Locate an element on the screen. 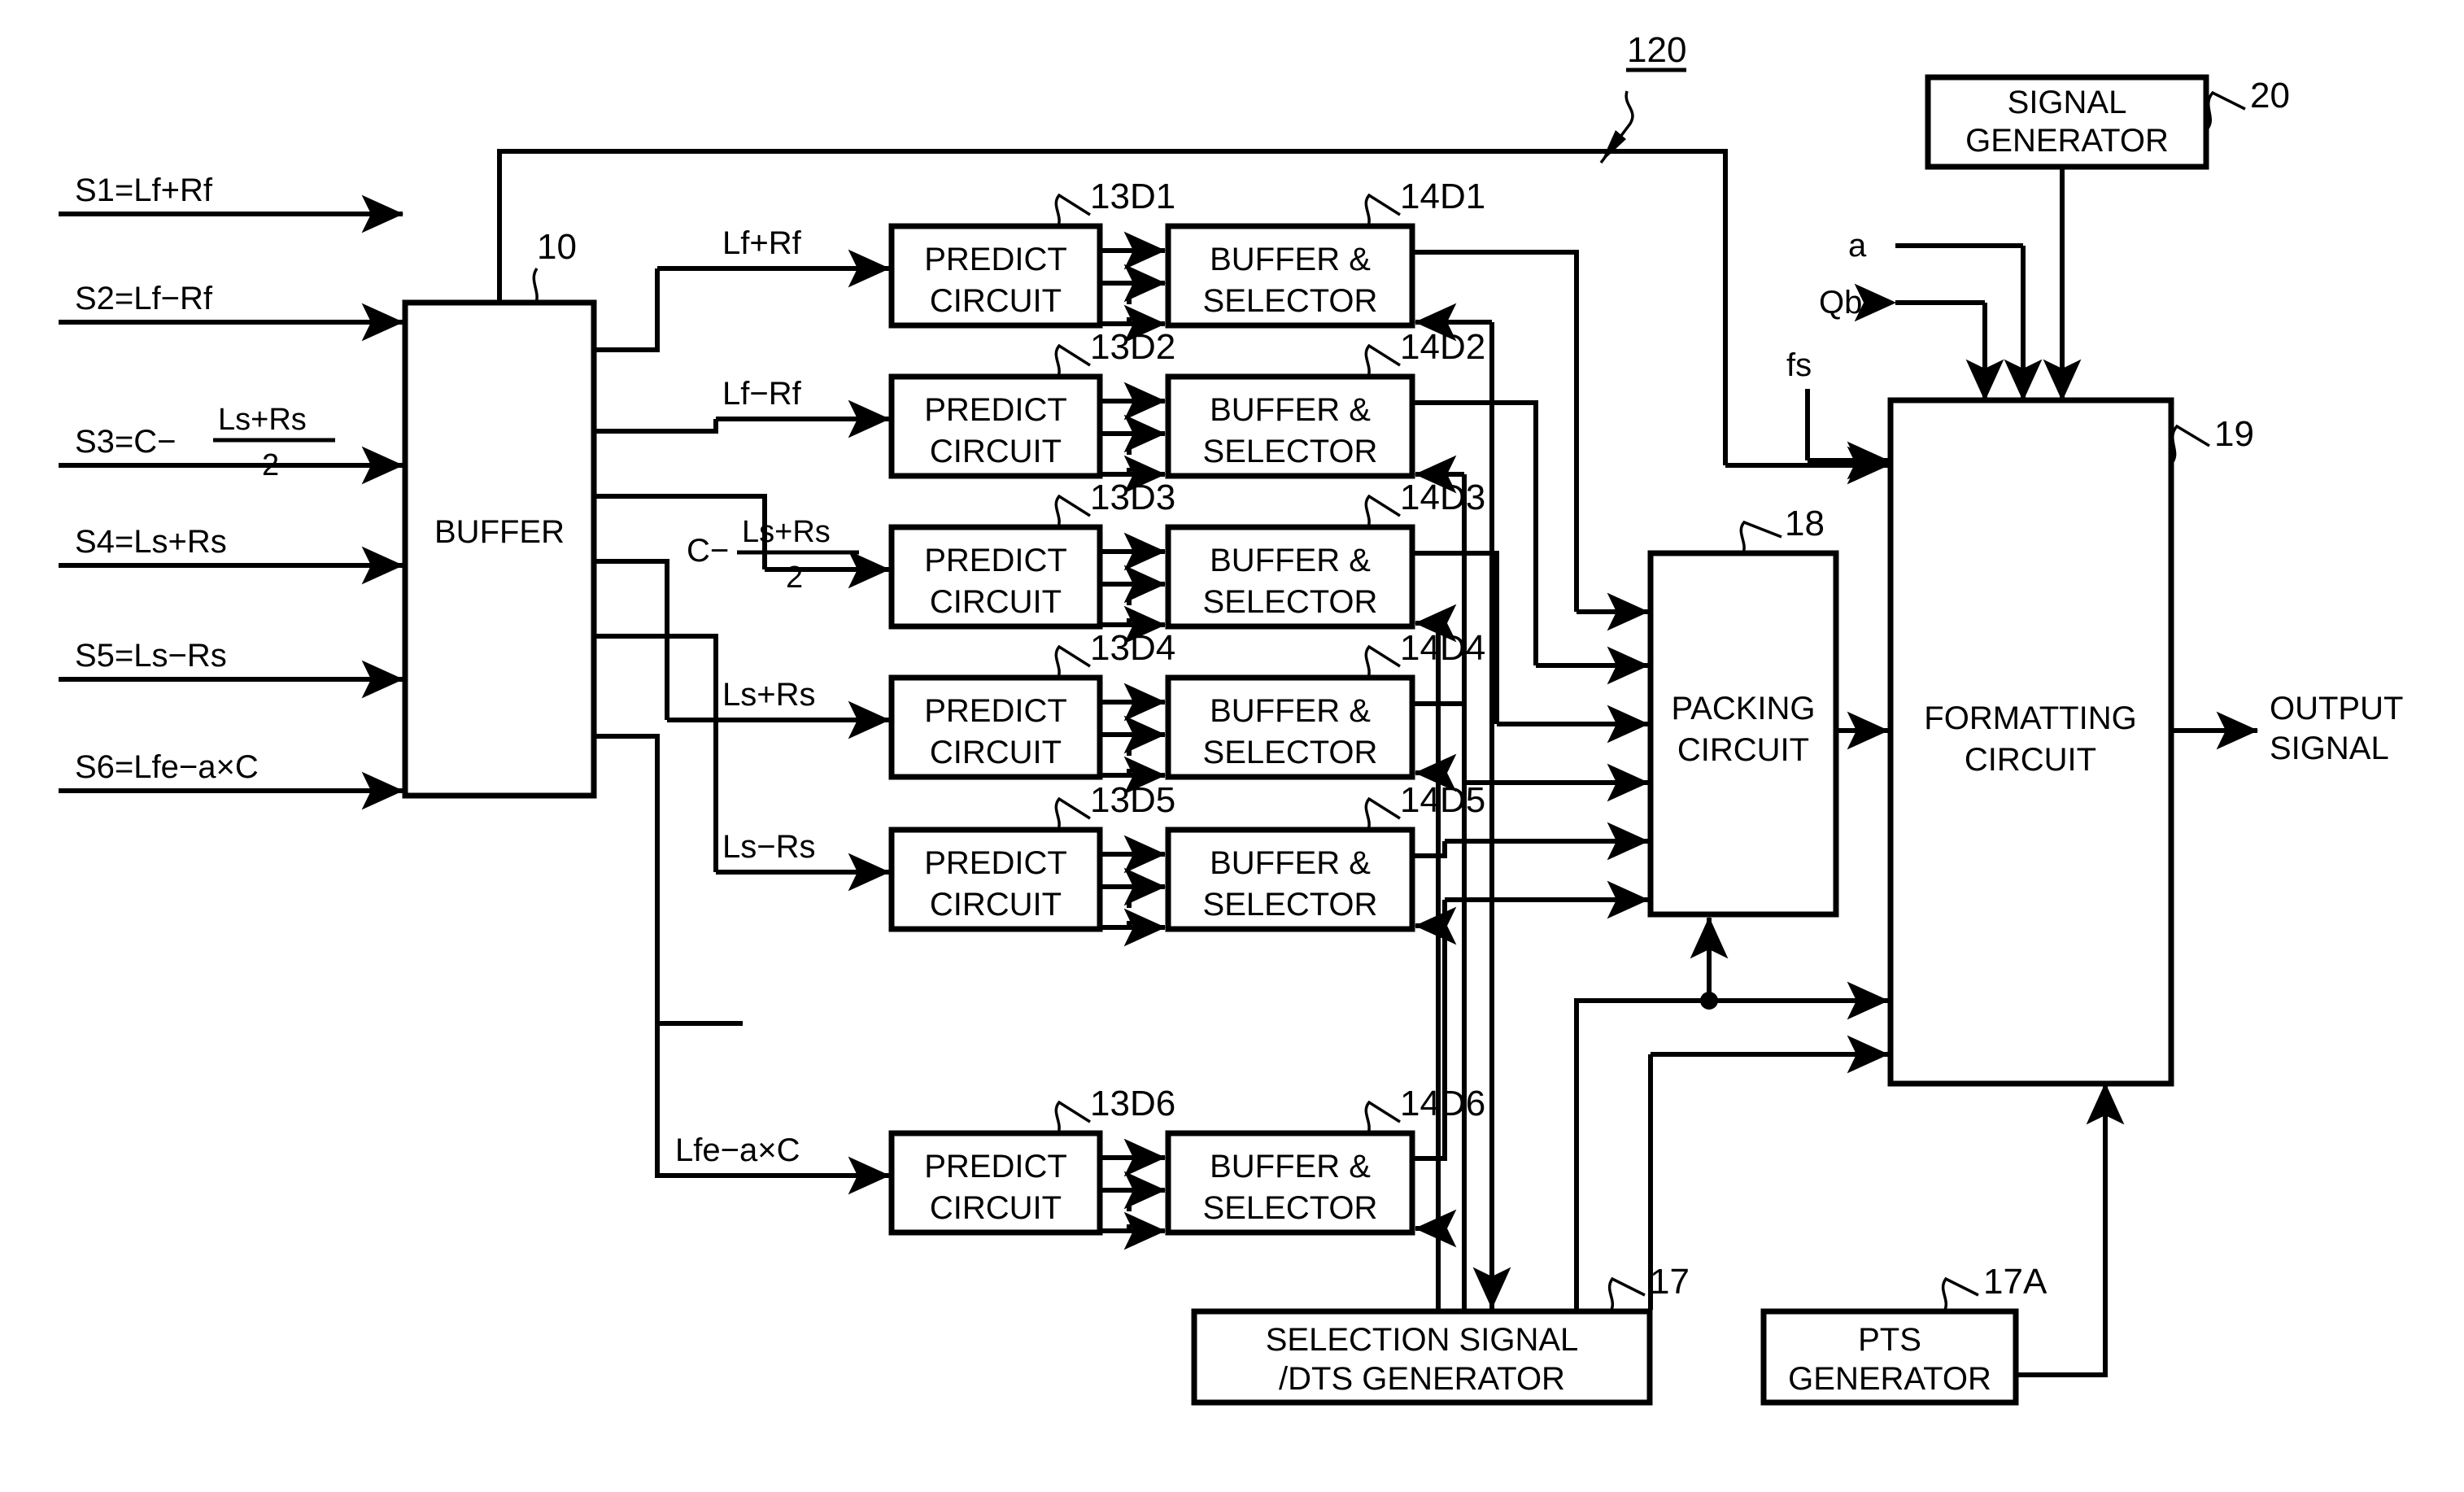 This screenshot has height=1492, width=2464. buffer-selector-5-line1: BUFFER & is located at coordinates (1290, 863).